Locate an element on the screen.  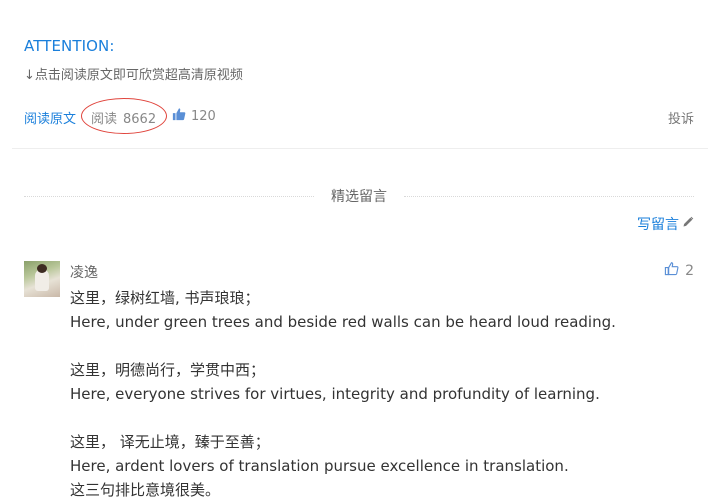
write-comment-button: 写留言 is located at coordinates (665, 224).